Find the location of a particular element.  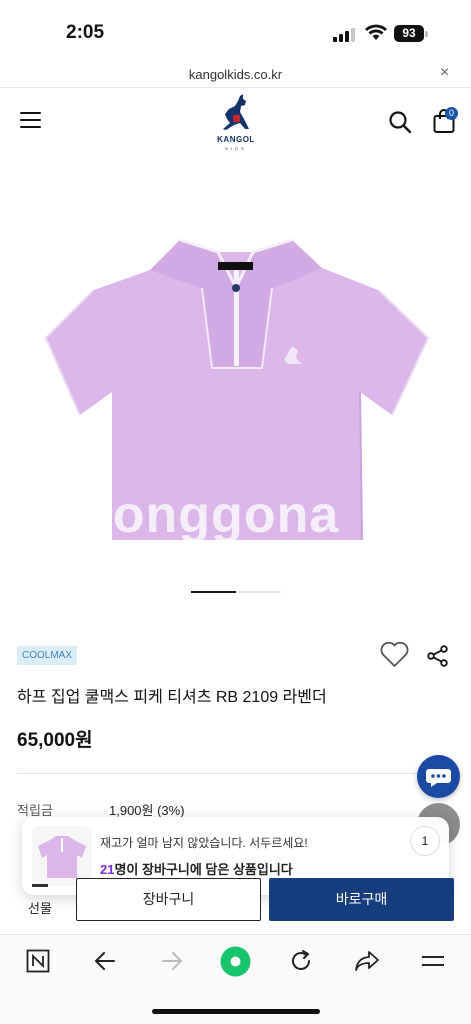

toast-message: 재고가 얼마 남지 않았습니다. 서두르세요! is located at coordinates (204, 843).